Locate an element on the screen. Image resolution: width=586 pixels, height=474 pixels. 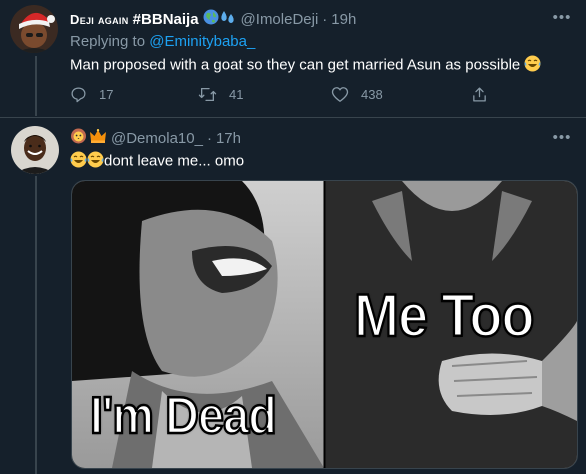
crown-emoji is located at coordinates (98, 138).